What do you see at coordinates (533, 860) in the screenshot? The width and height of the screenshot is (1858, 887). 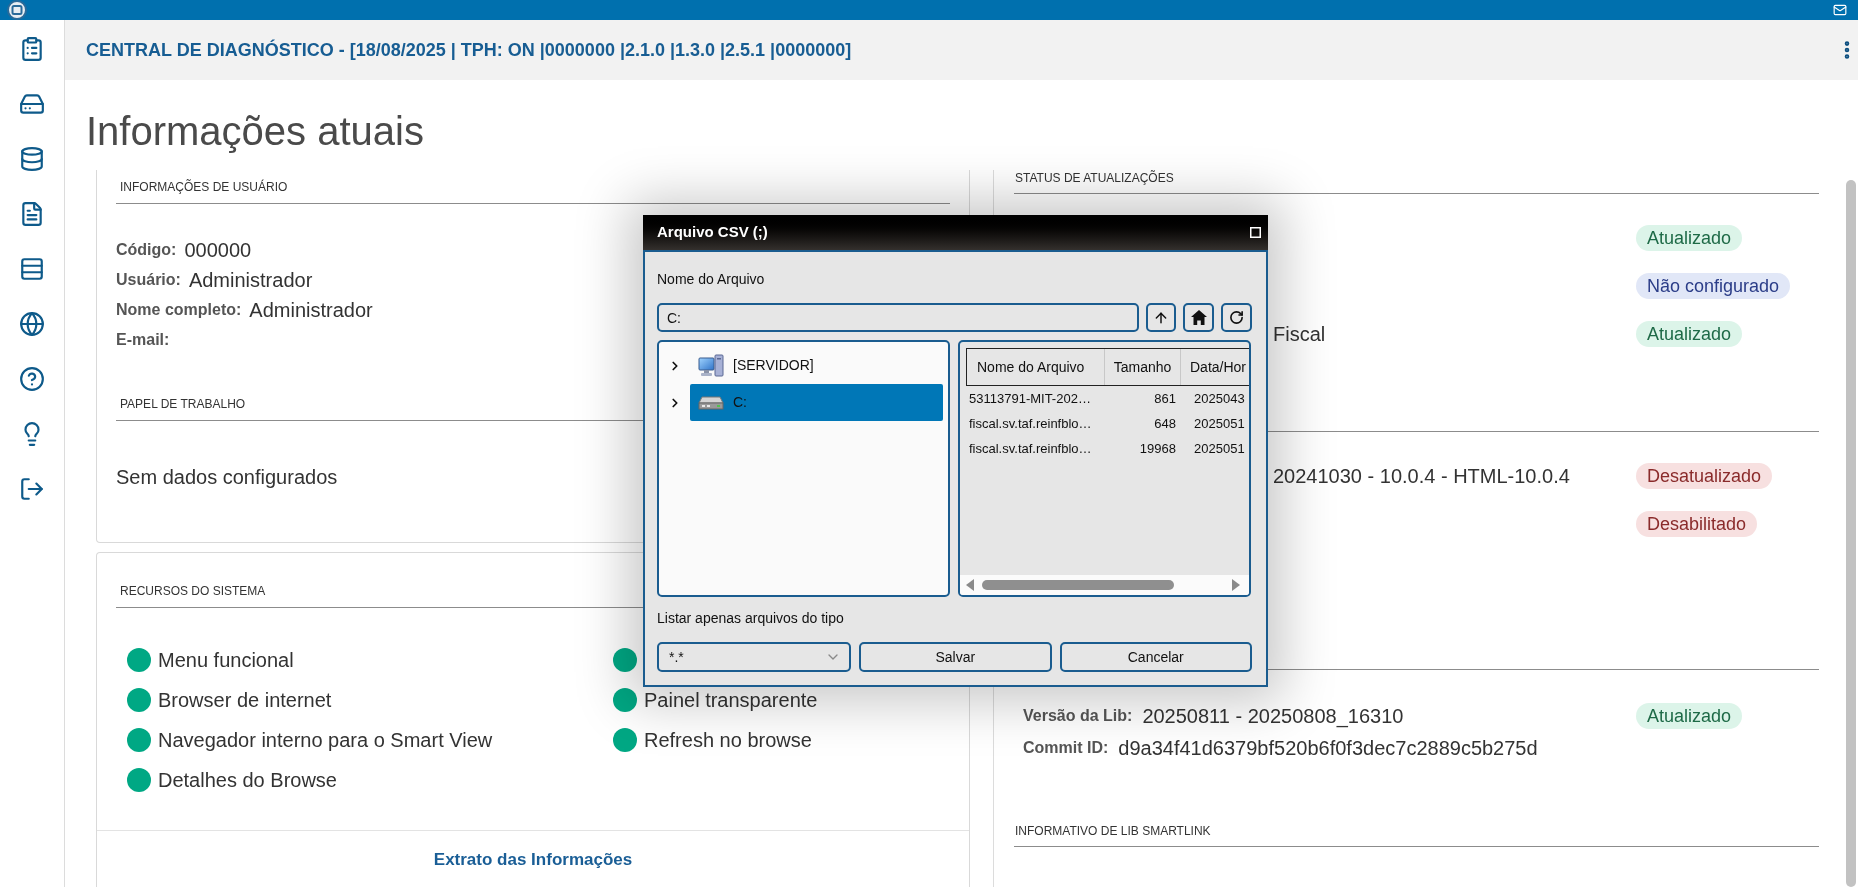 I see `extract-link: Extrato das Informações` at bounding box center [533, 860].